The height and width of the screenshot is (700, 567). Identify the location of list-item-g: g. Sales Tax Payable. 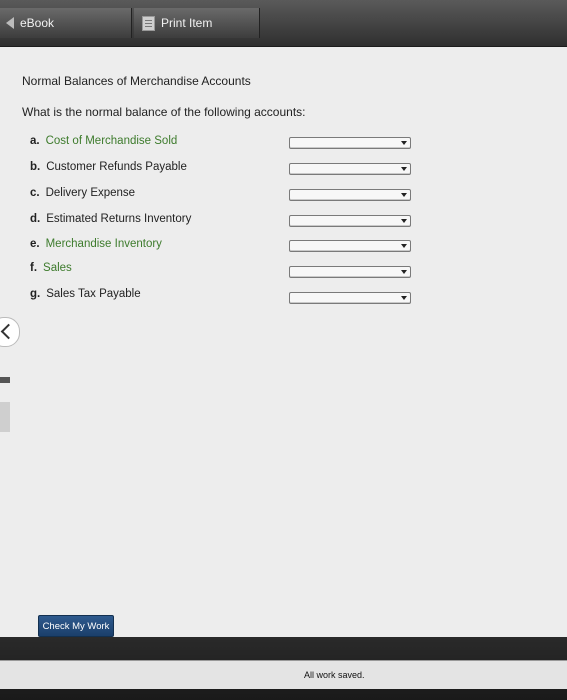
(85, 294).